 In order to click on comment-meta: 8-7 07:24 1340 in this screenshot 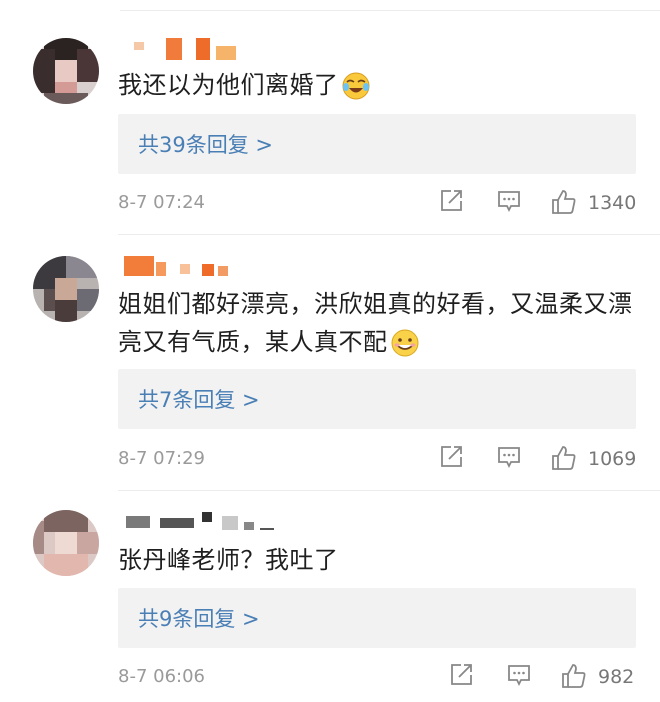, I will do `click(378, 203)`.